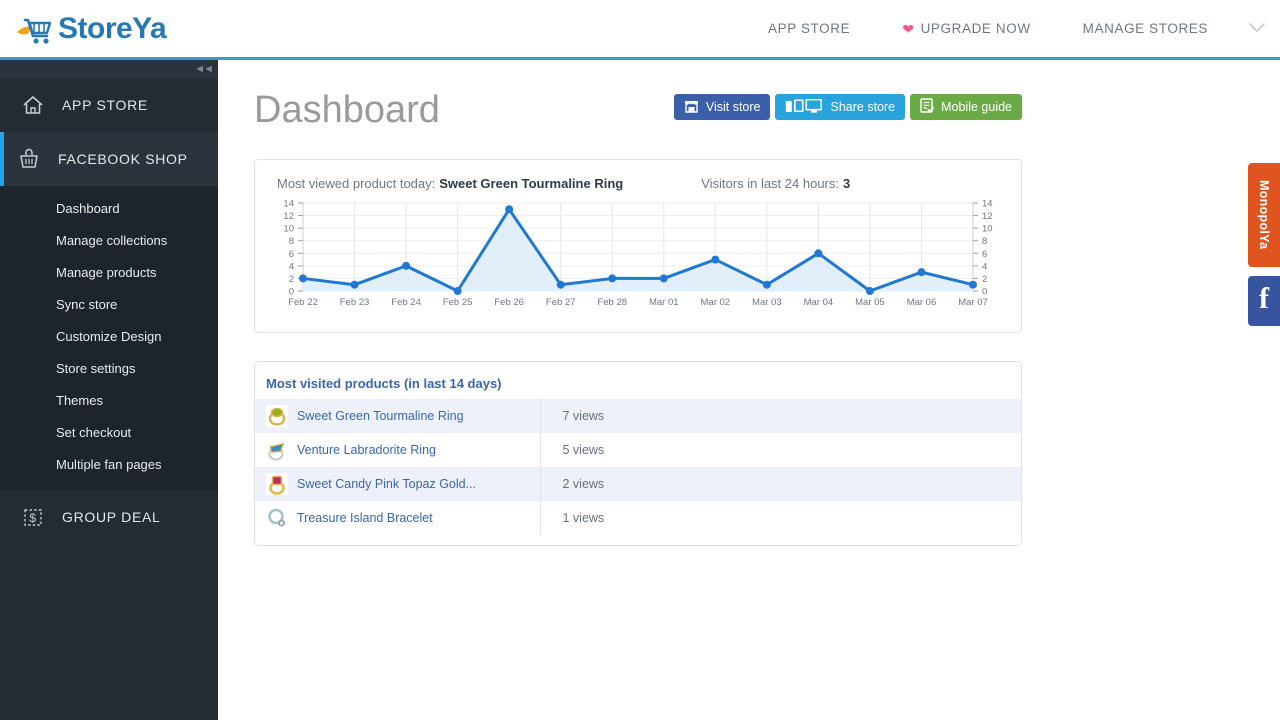  What do you see at coordinates (204, 68) in the screenshot?
I see `double-chevron-left-icon: ◄◄` at bounding box center [204, 68].